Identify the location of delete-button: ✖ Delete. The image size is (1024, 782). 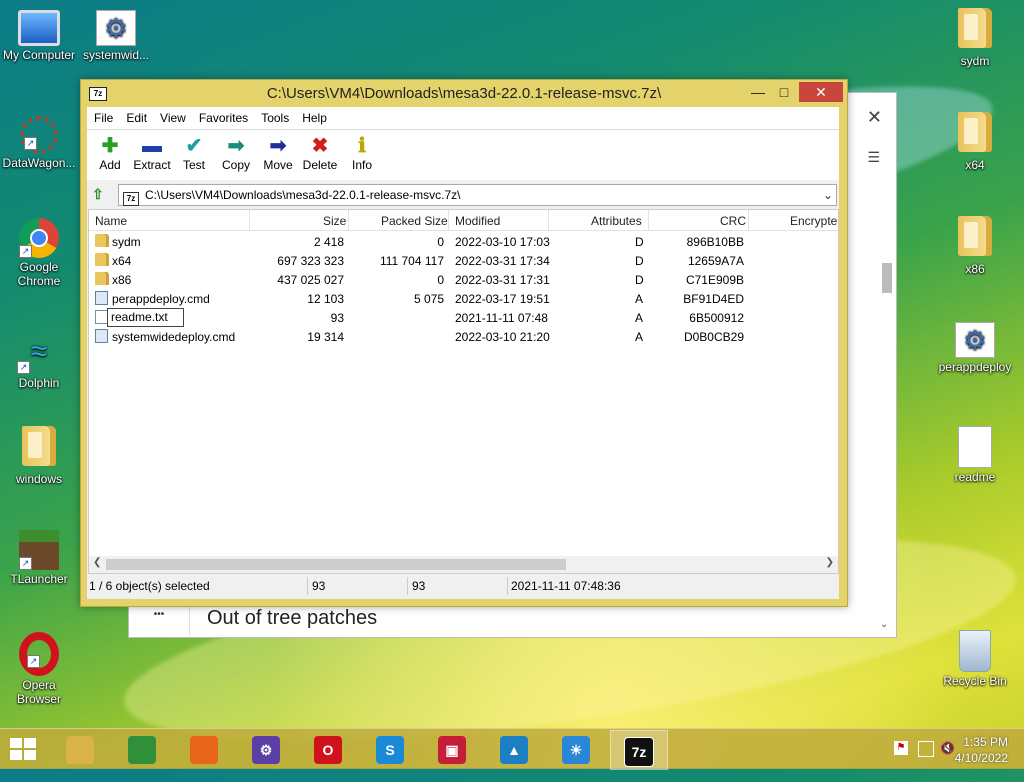
(320, 153).